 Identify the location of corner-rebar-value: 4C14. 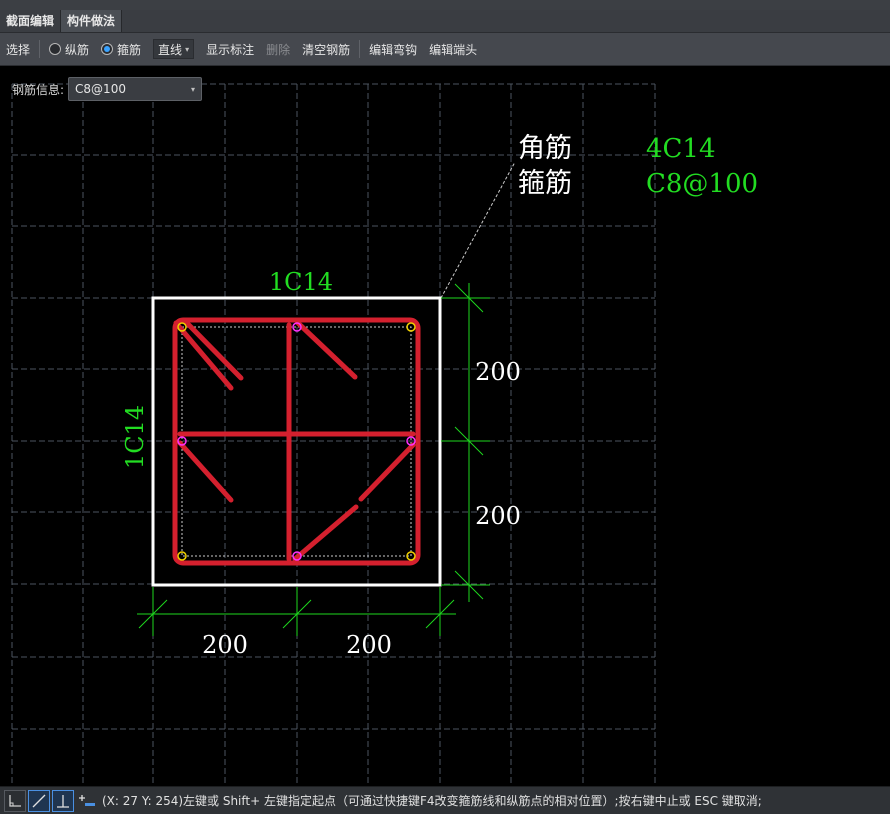
(681, 149).